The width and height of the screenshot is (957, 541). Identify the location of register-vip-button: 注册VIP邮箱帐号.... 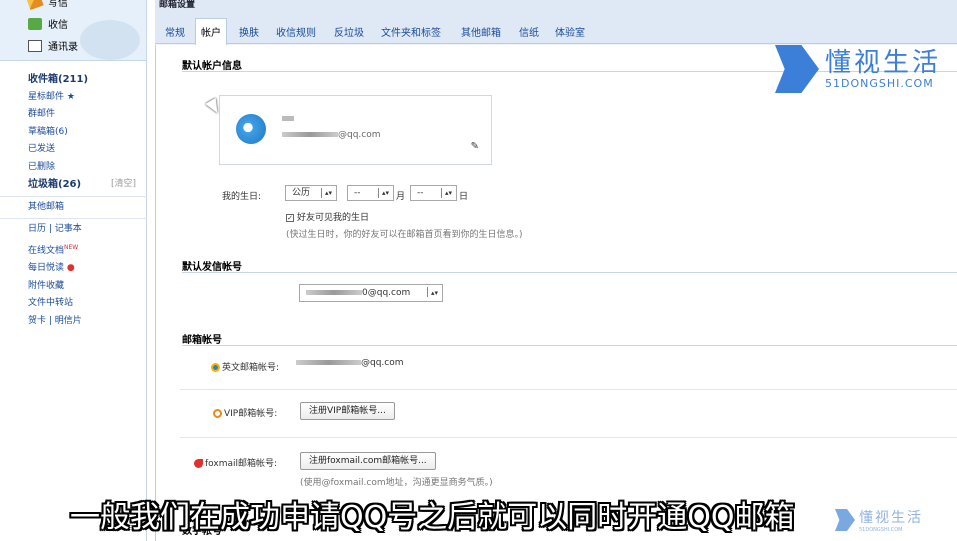
(347, 411).